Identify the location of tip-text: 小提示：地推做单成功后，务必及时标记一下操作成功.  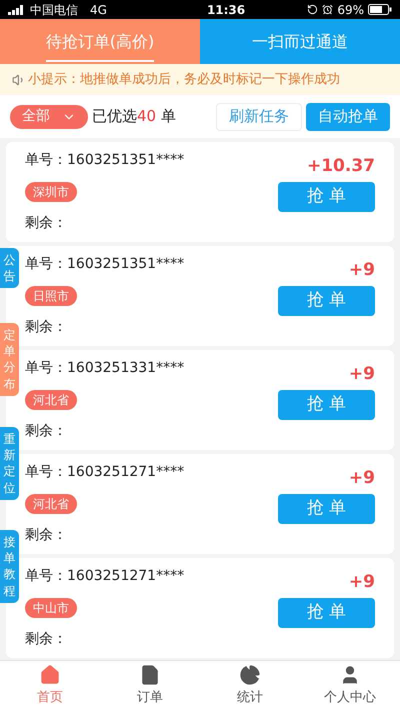
(184, 79).